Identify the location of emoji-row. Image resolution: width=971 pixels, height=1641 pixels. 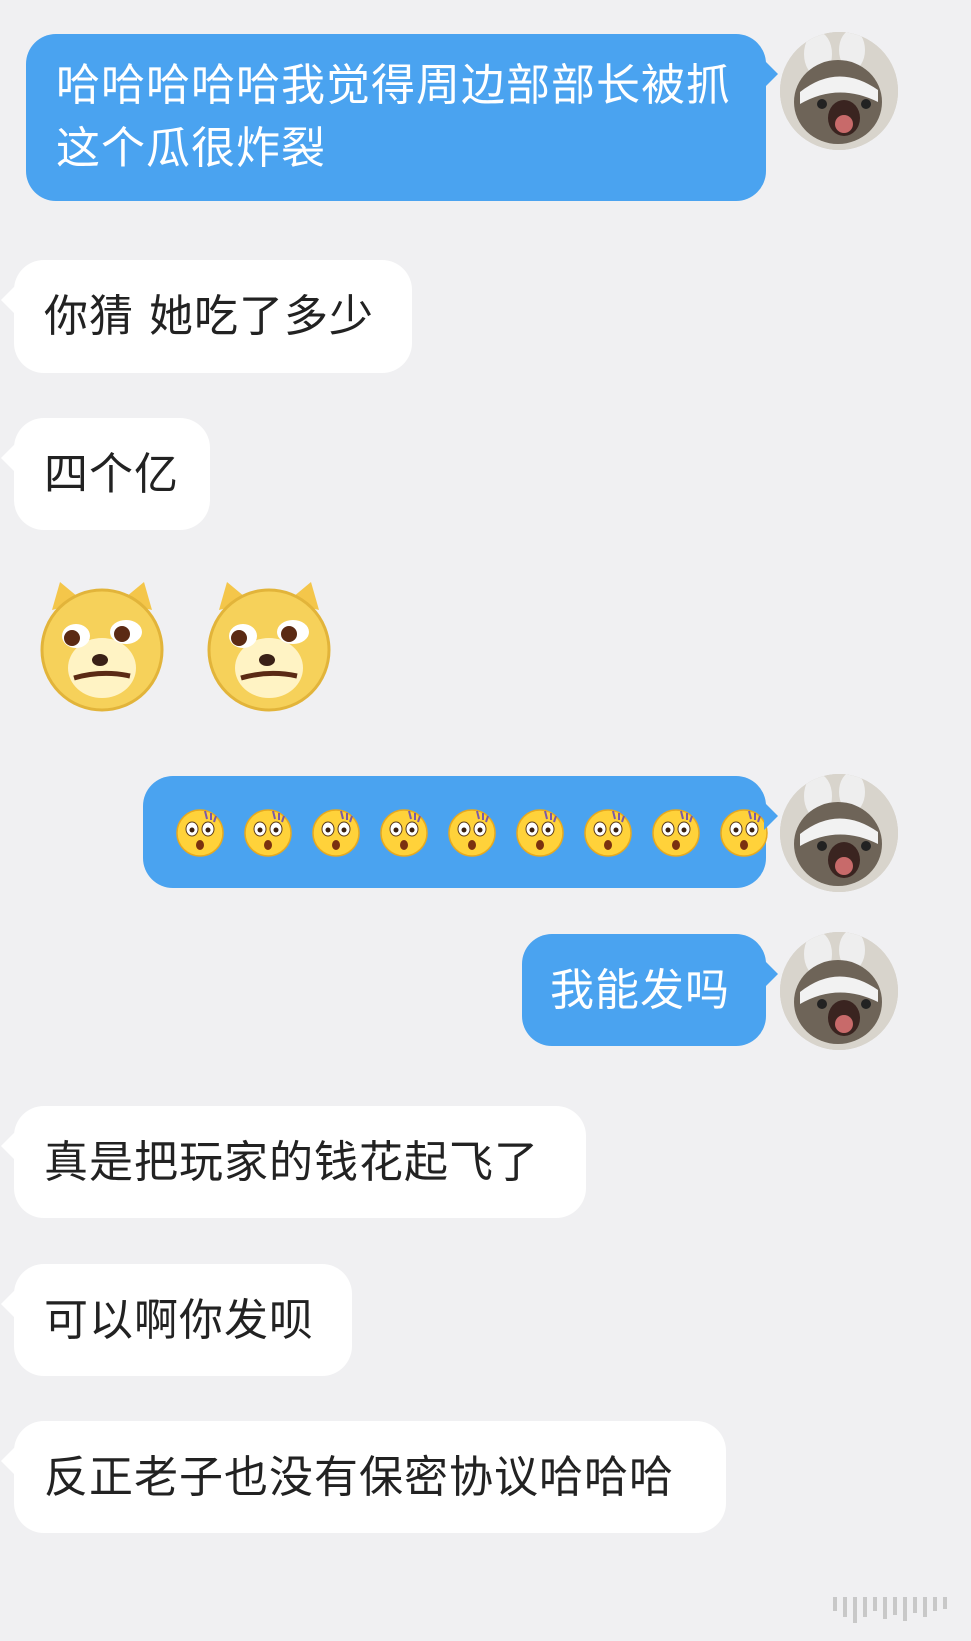
(472, 832).